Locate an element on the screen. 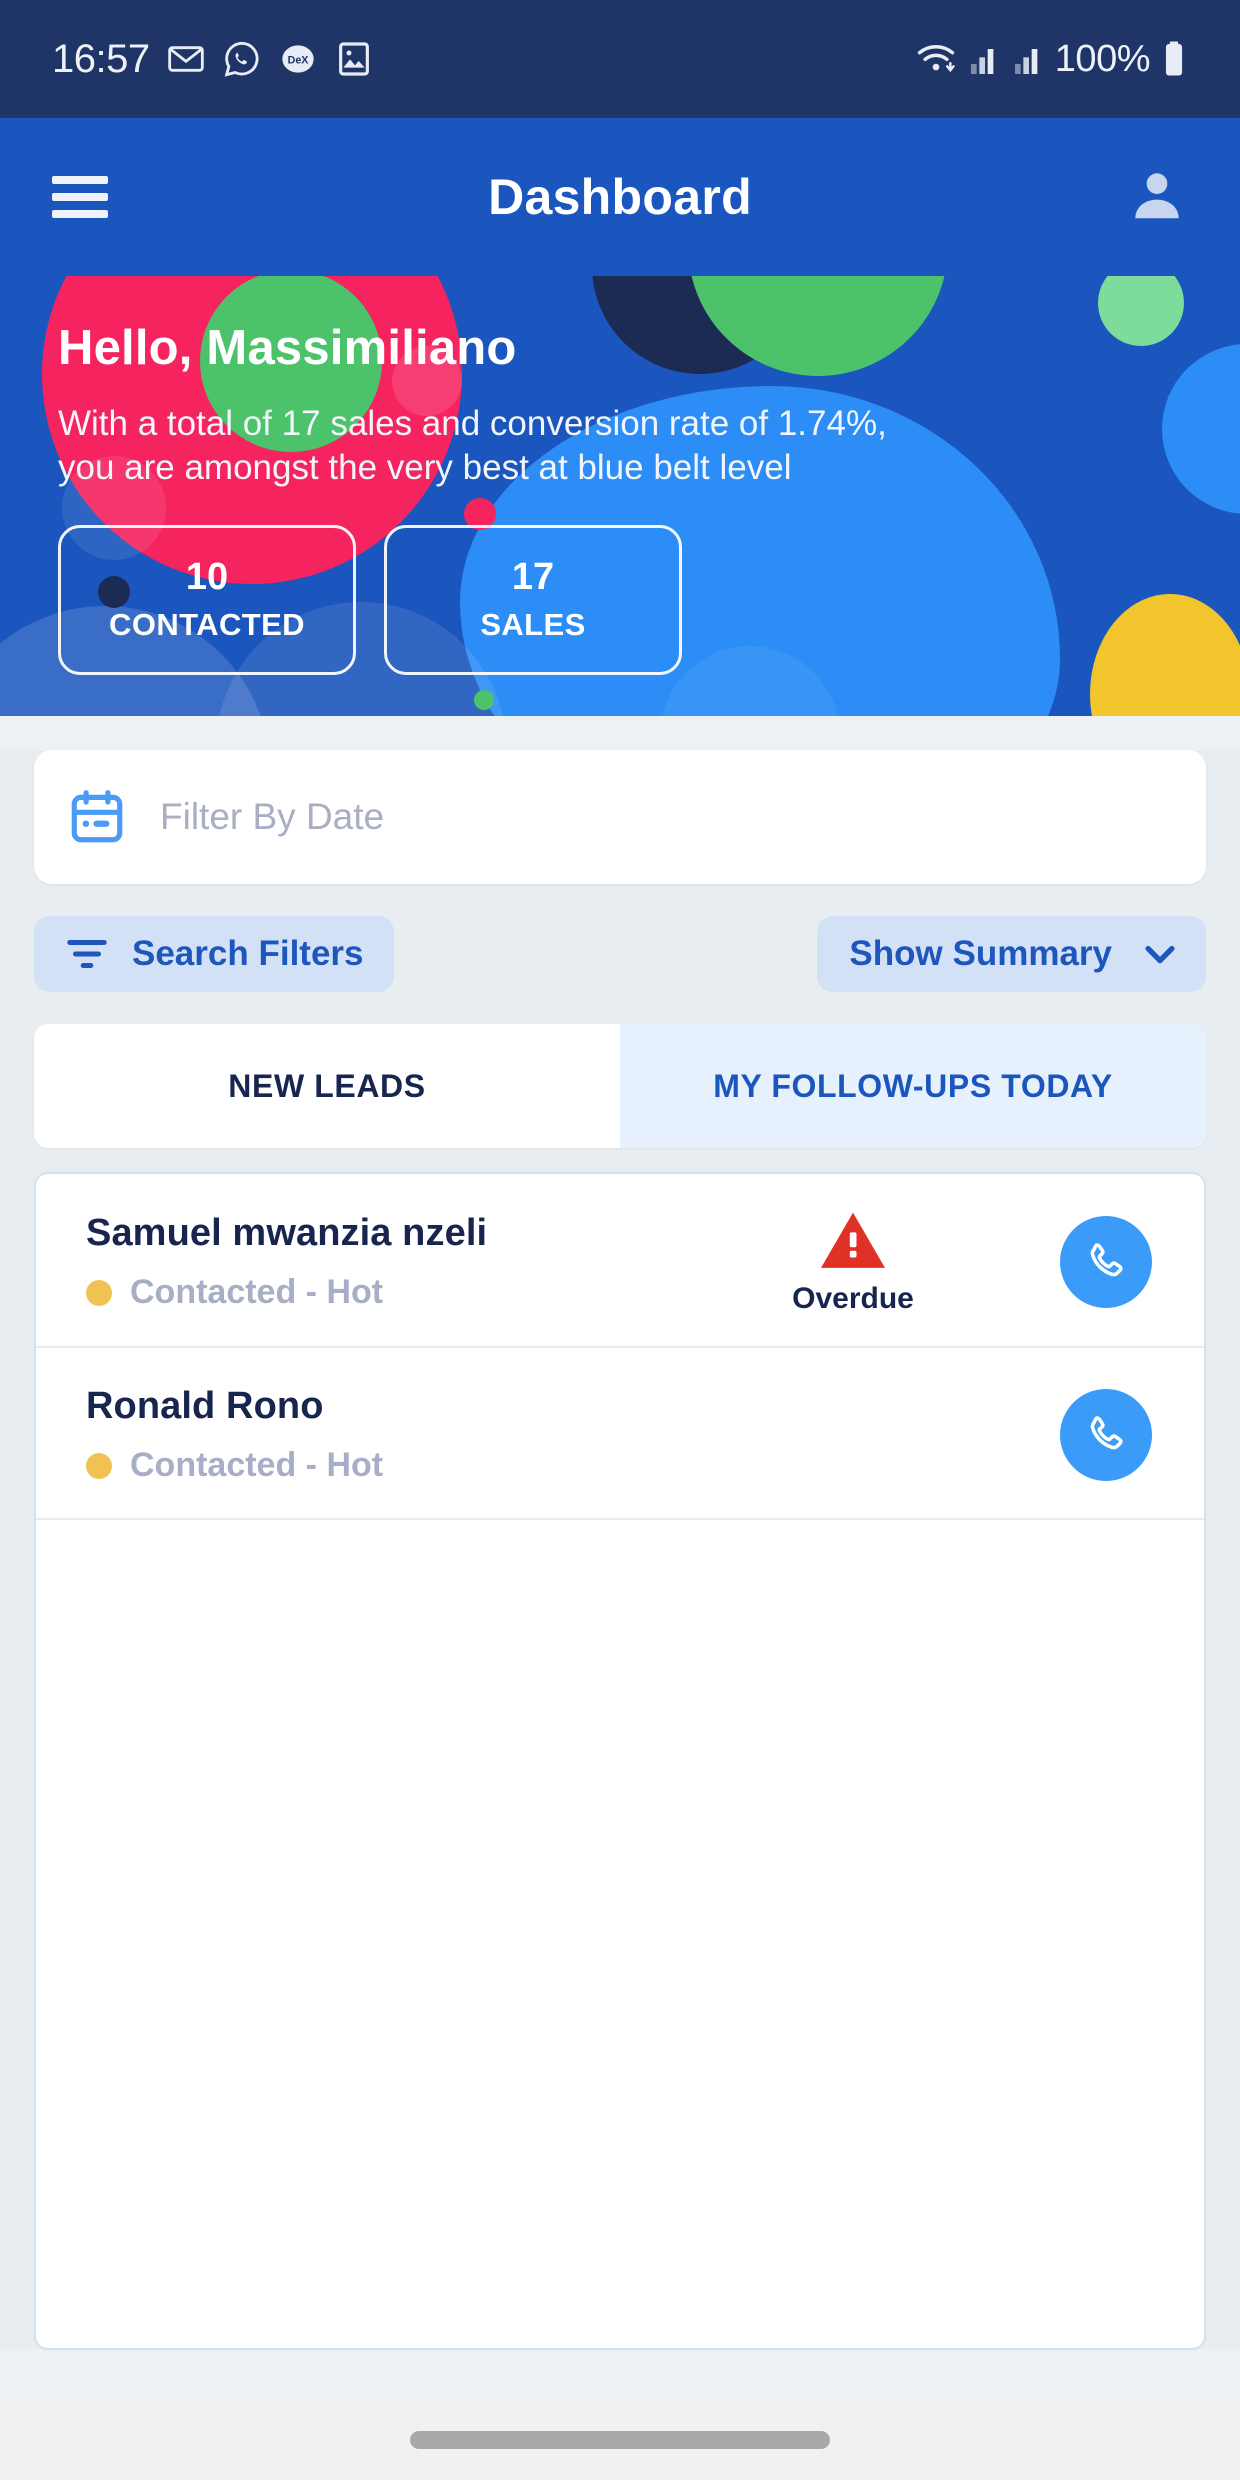 This screenshot has width=1240, height=2480. date-filter-field: Filter By Date is located at coordinates (620, 817).